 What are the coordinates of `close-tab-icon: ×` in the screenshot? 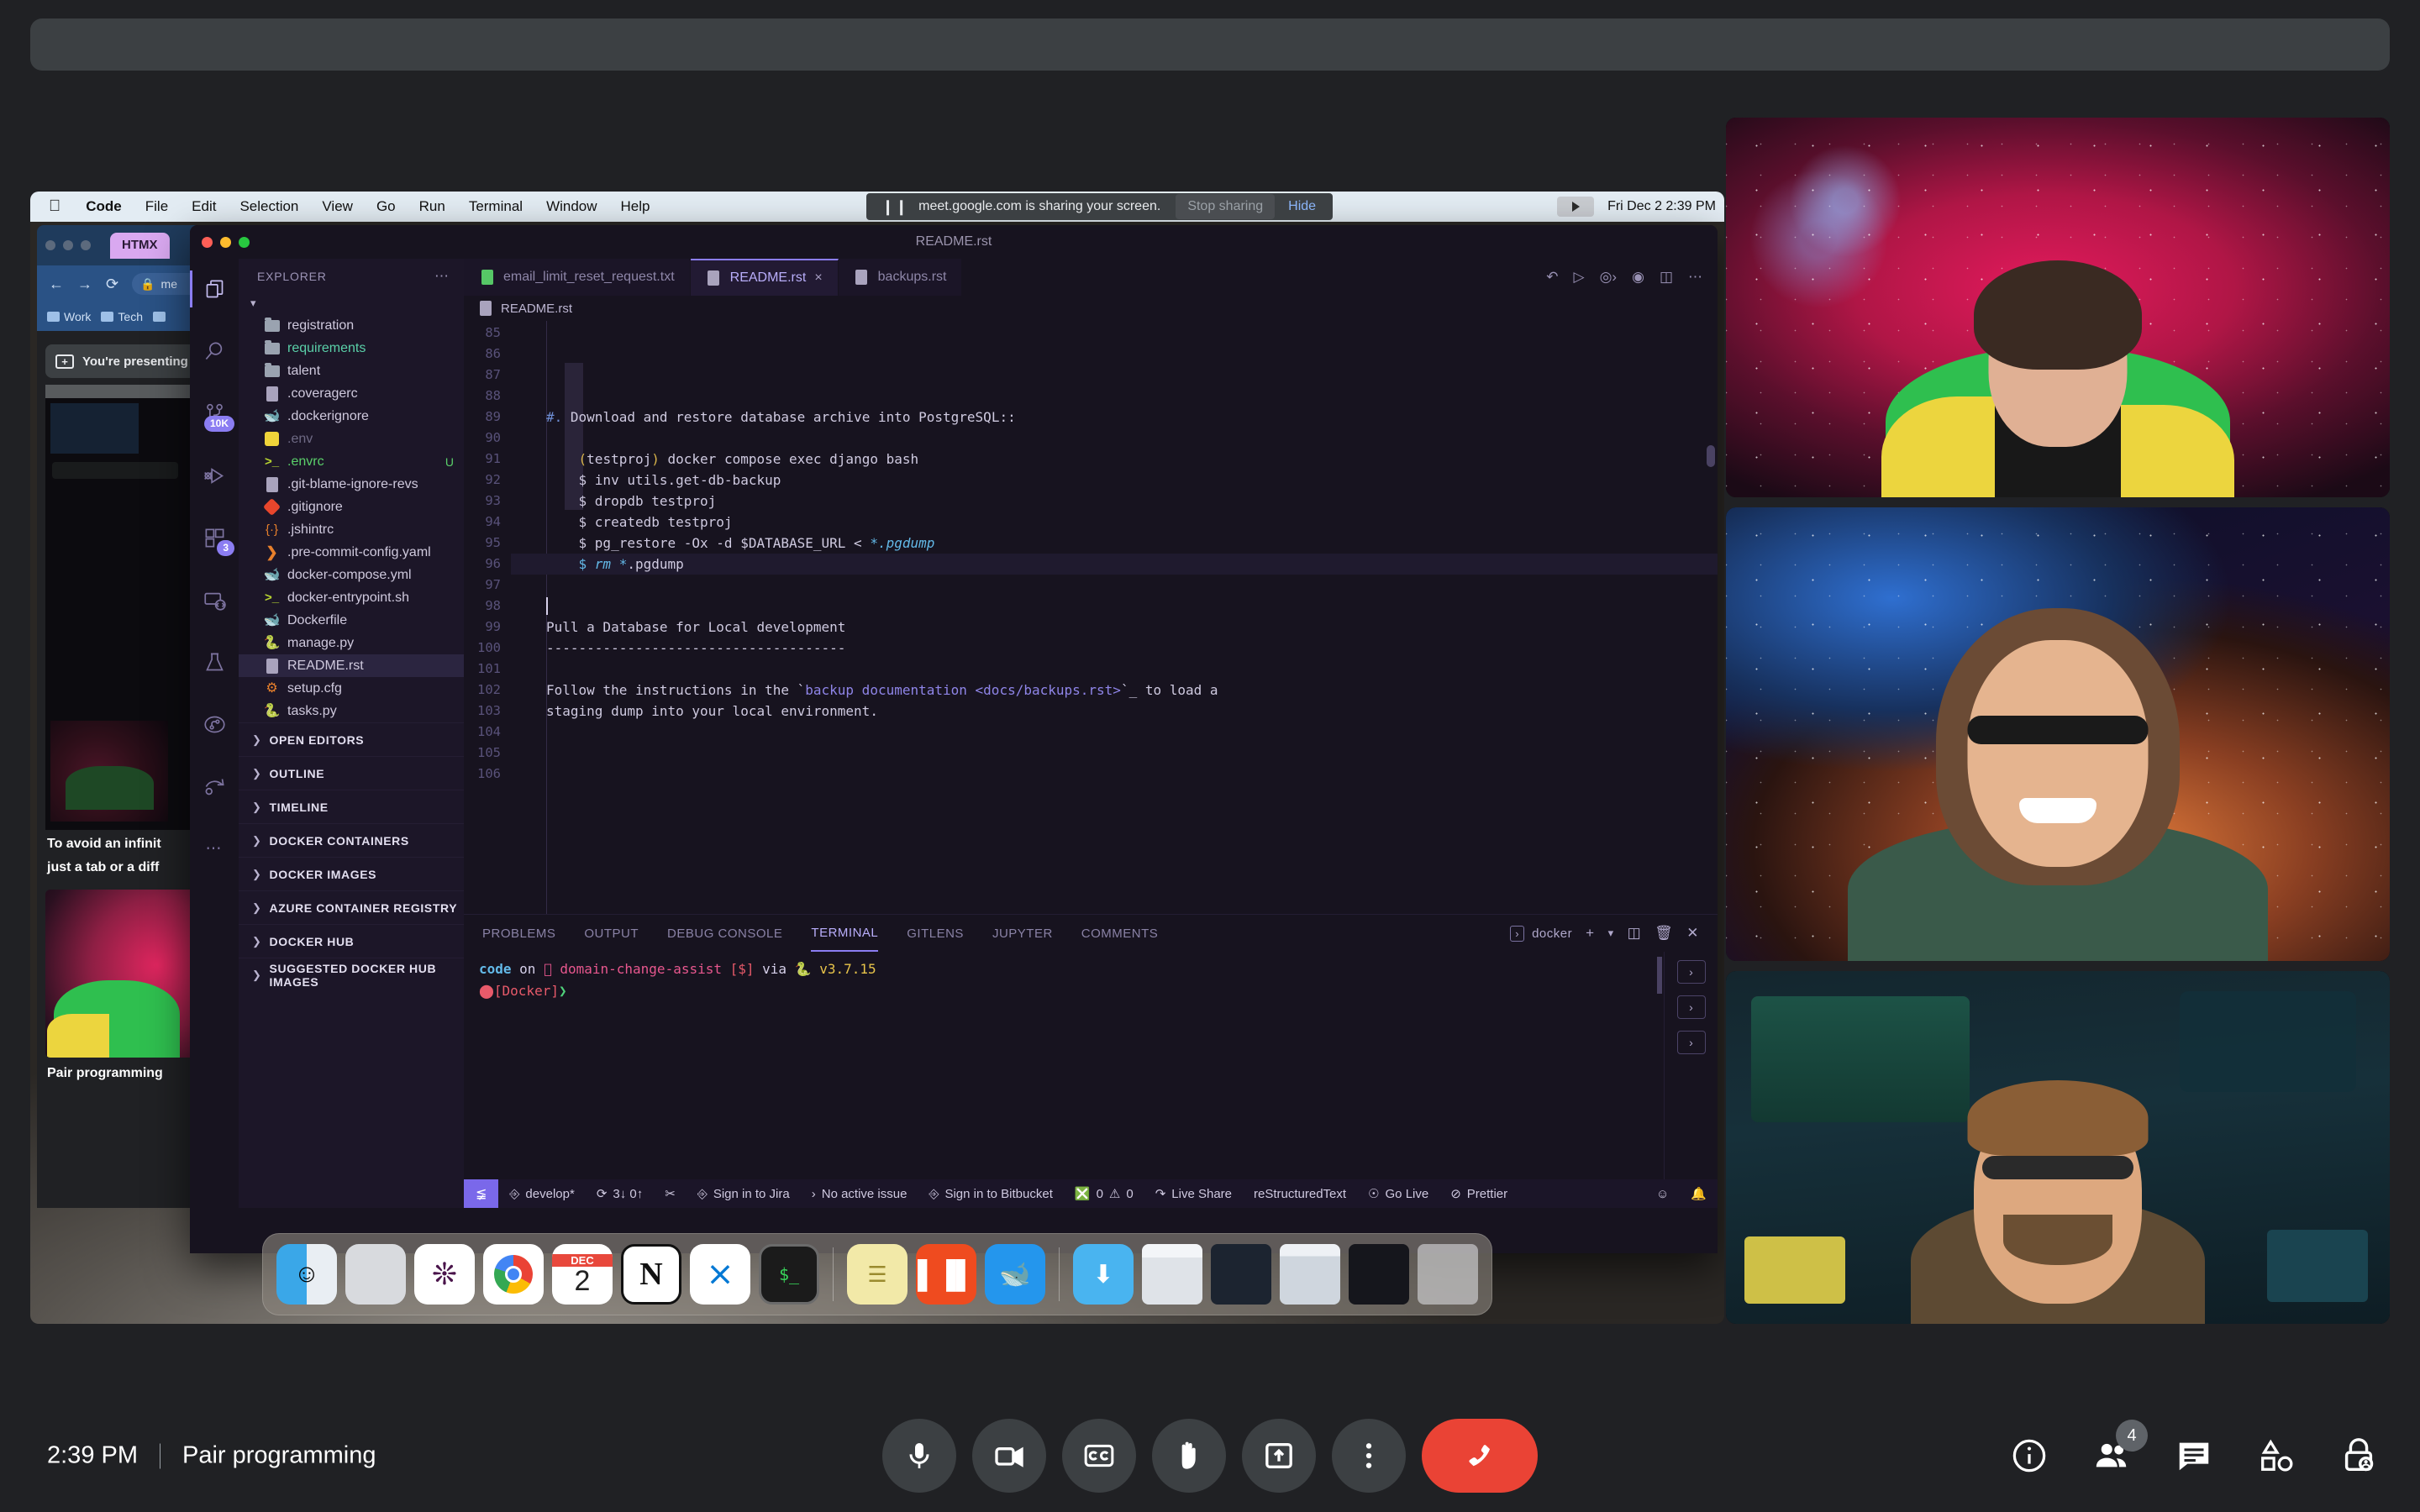 It's located at (818, 278).